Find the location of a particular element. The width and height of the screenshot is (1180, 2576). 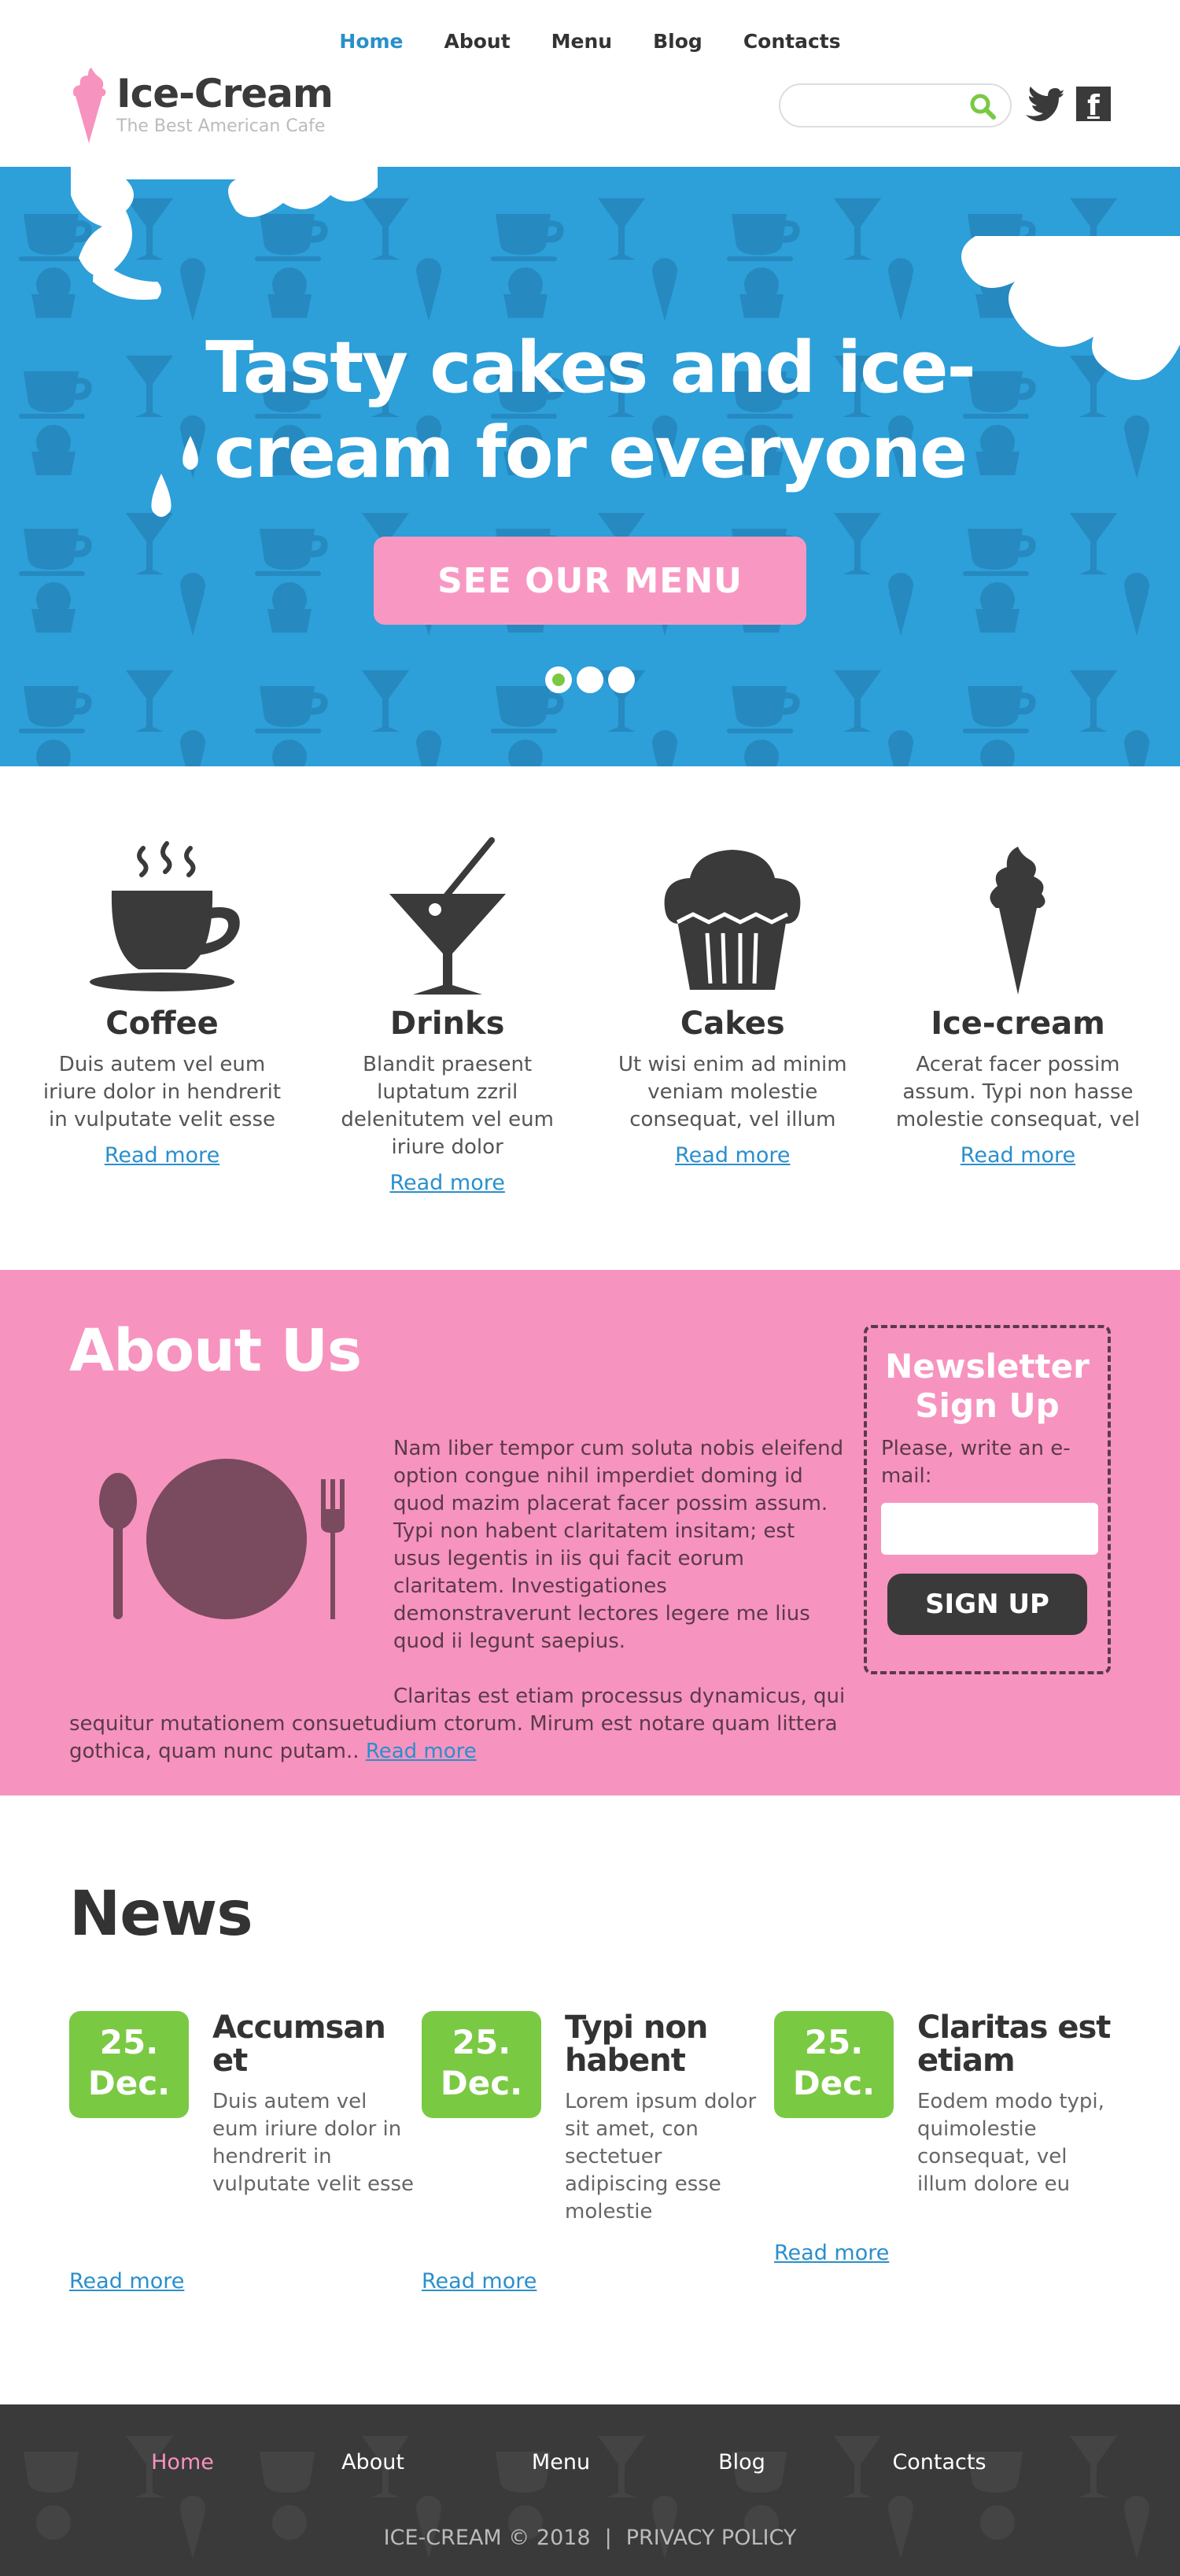

newsletter-prompt: Please, write an e-mail: is located at coordinates (976, 1463).